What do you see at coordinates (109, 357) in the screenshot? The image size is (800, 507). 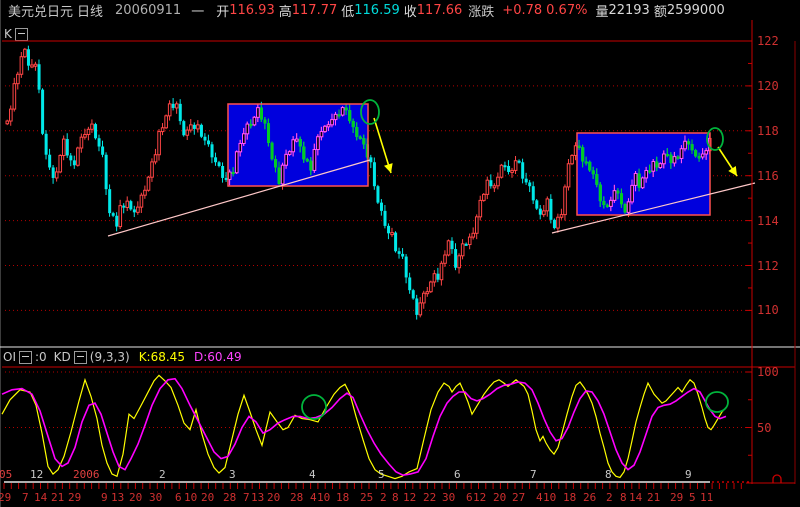 I see `kd-params: (9,3,3)` at bounding box center [109, 357].